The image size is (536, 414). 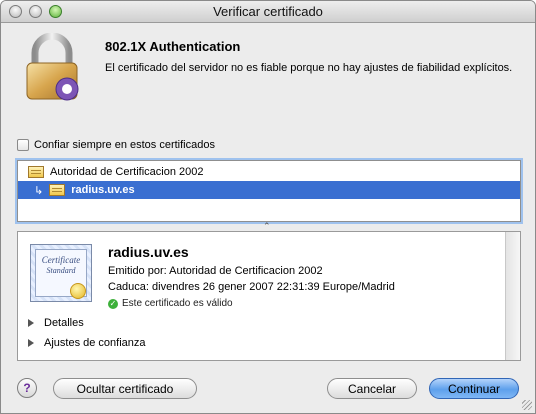 I want to click on certificate-validity: ✓ Este certificado es válido, so click(x=170, y=303).